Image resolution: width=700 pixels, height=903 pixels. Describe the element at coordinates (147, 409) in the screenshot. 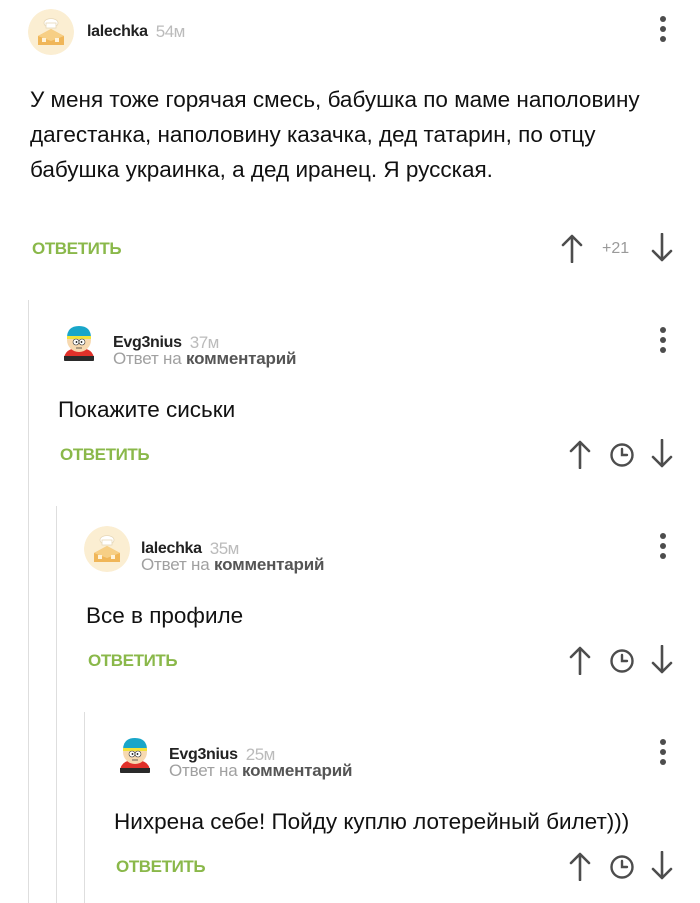

I see `comment-text: Покажите сиськи` at that location.